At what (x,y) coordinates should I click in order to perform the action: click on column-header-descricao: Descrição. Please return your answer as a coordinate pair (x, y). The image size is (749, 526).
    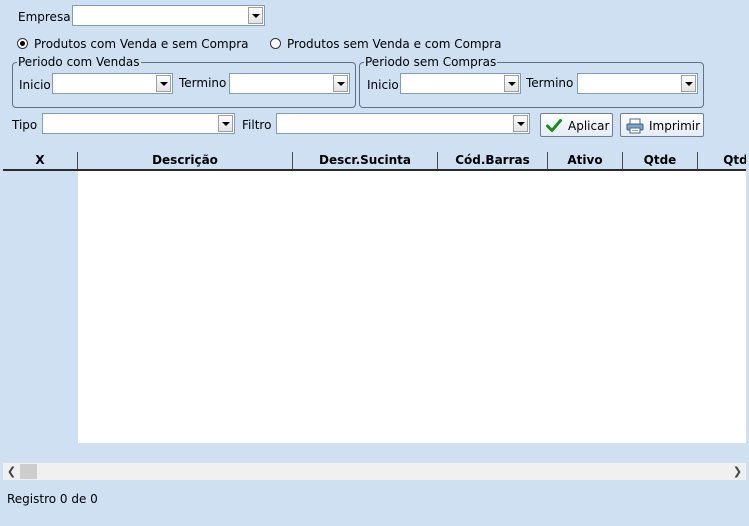
    Looking at the image, I should click on (185, 160).